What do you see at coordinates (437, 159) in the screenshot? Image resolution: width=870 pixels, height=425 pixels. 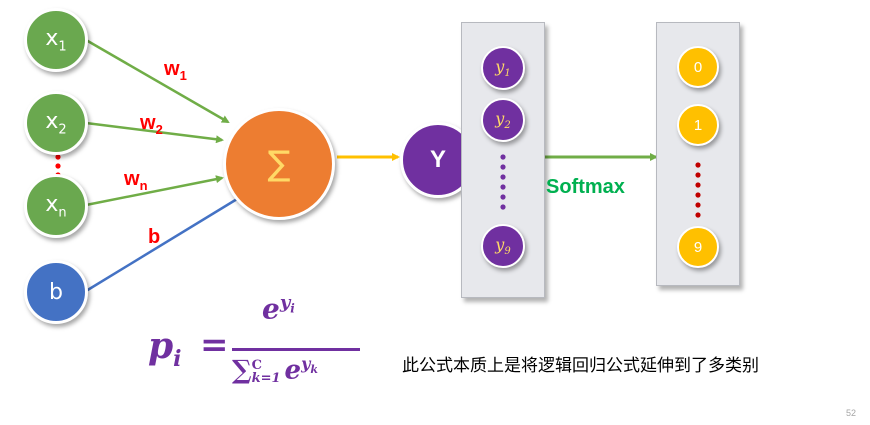 I see `output-node-label: Y` at bounding box center [437, 159].